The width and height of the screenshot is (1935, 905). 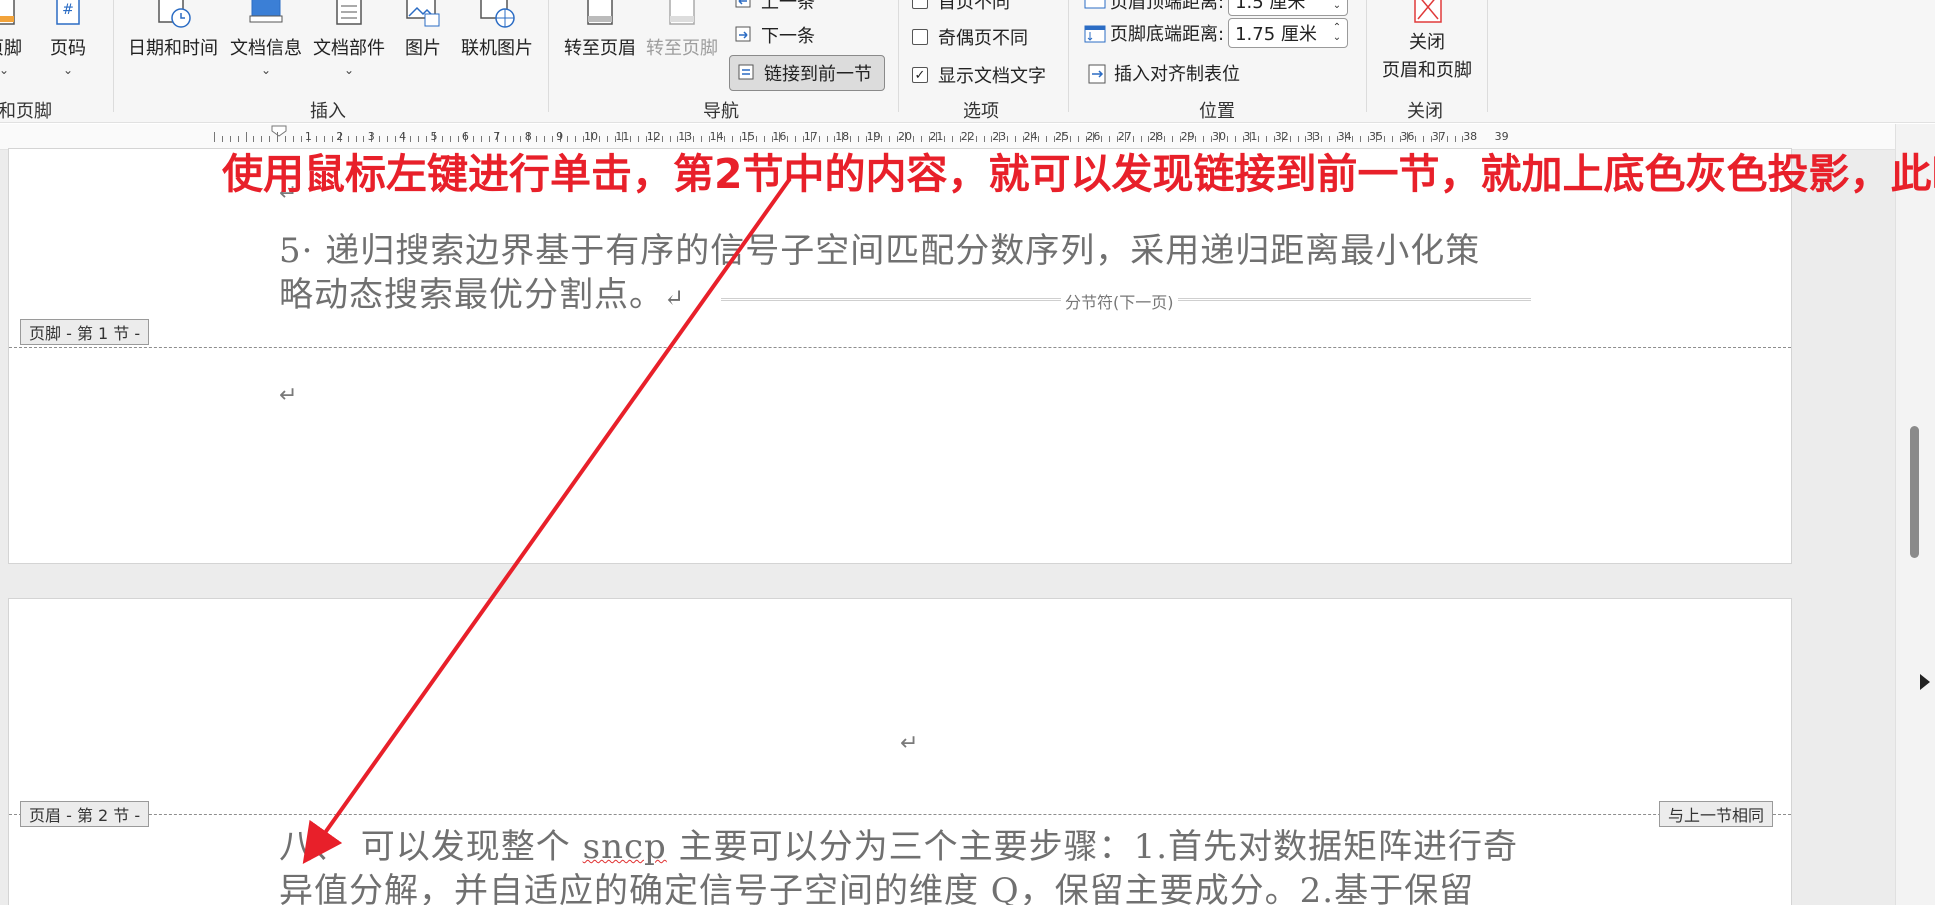 I want to click on paragraph-mark: ↵, so click(x=675, y=298).